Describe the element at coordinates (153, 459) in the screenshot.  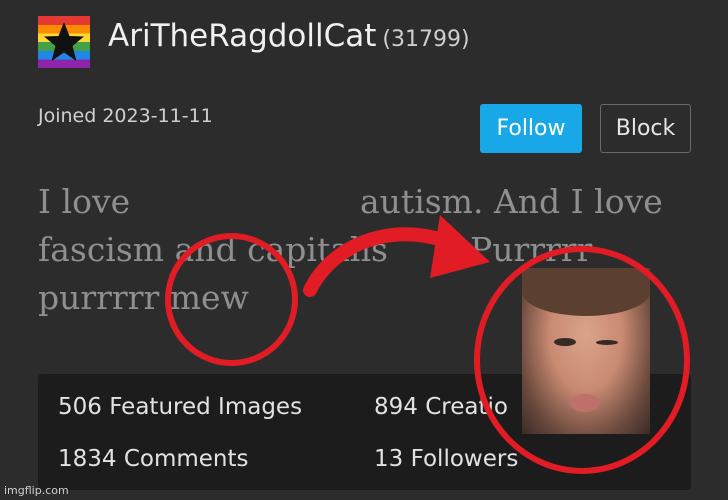
I see `stat-comments: 1834 Comments` at that location.